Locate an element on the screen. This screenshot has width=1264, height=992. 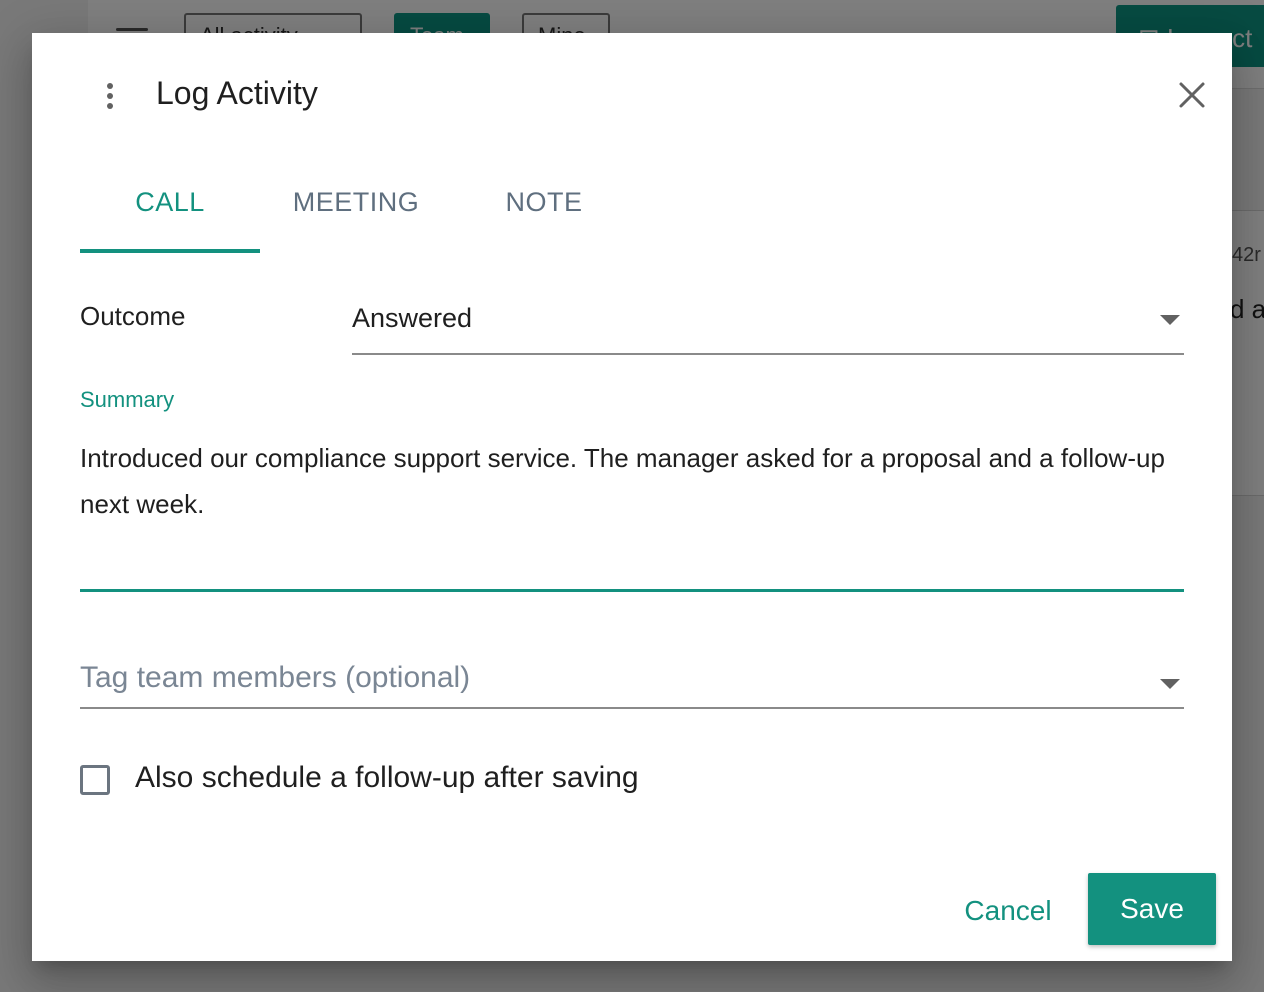
outcome-label: Outcome is located at coordinates (133, 316).